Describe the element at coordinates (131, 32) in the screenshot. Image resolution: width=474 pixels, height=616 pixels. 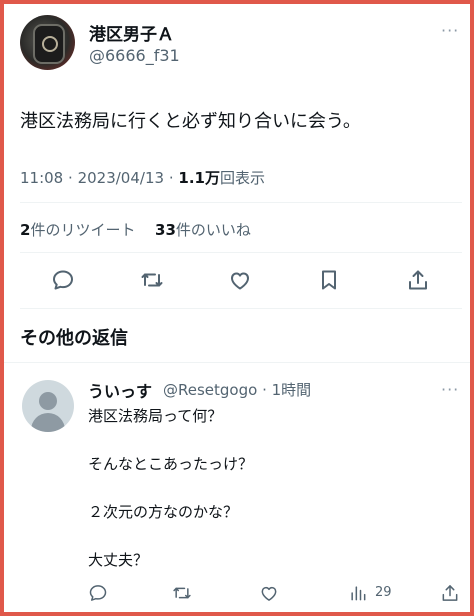
I see `author-display-name: 港区男子Ａ` at that location.